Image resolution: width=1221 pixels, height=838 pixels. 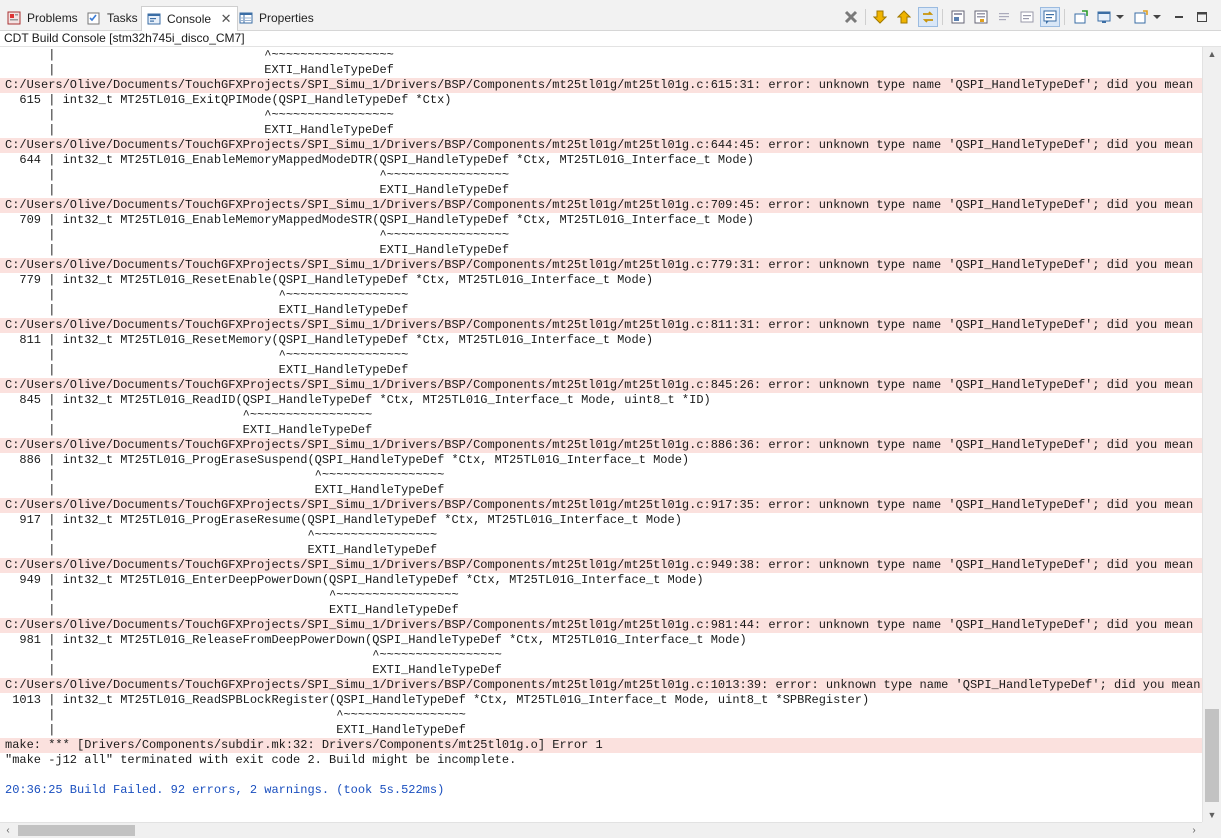 I want to click on word-wrap-icon, so click(x=981, y=17).